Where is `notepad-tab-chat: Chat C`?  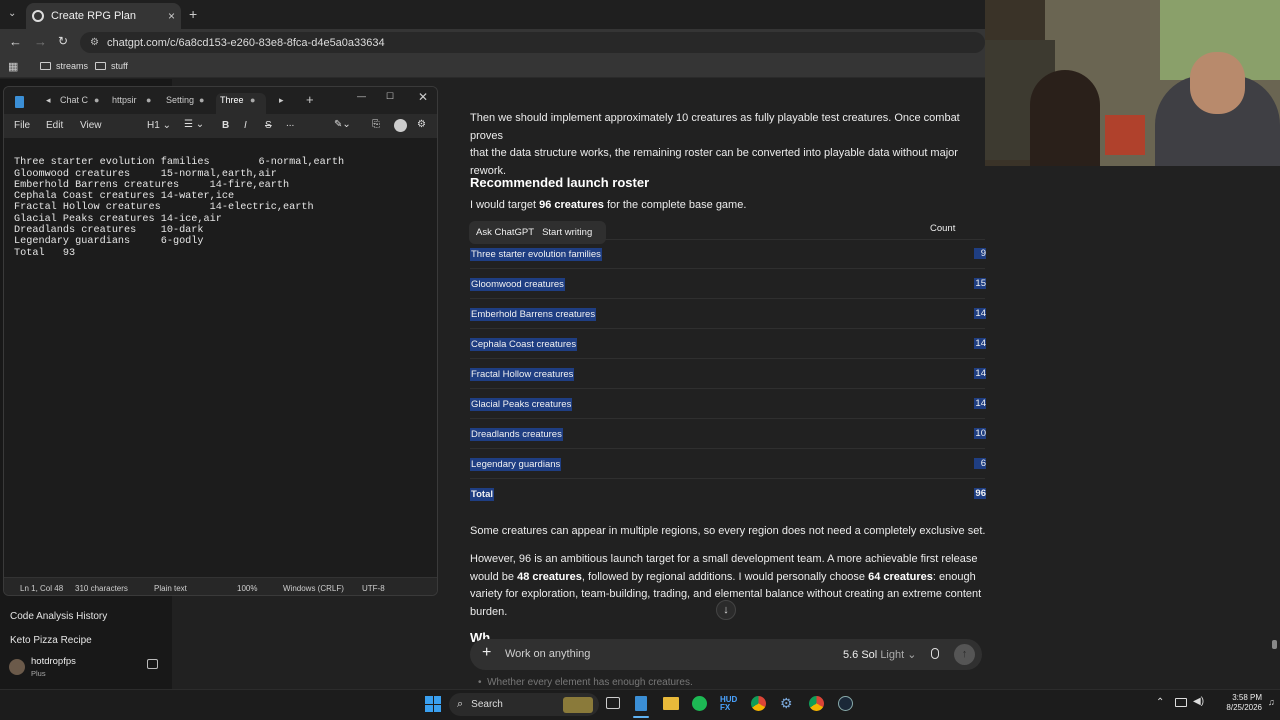 notepad-tab-chat: Chat C is located at coordinates (74, 100).